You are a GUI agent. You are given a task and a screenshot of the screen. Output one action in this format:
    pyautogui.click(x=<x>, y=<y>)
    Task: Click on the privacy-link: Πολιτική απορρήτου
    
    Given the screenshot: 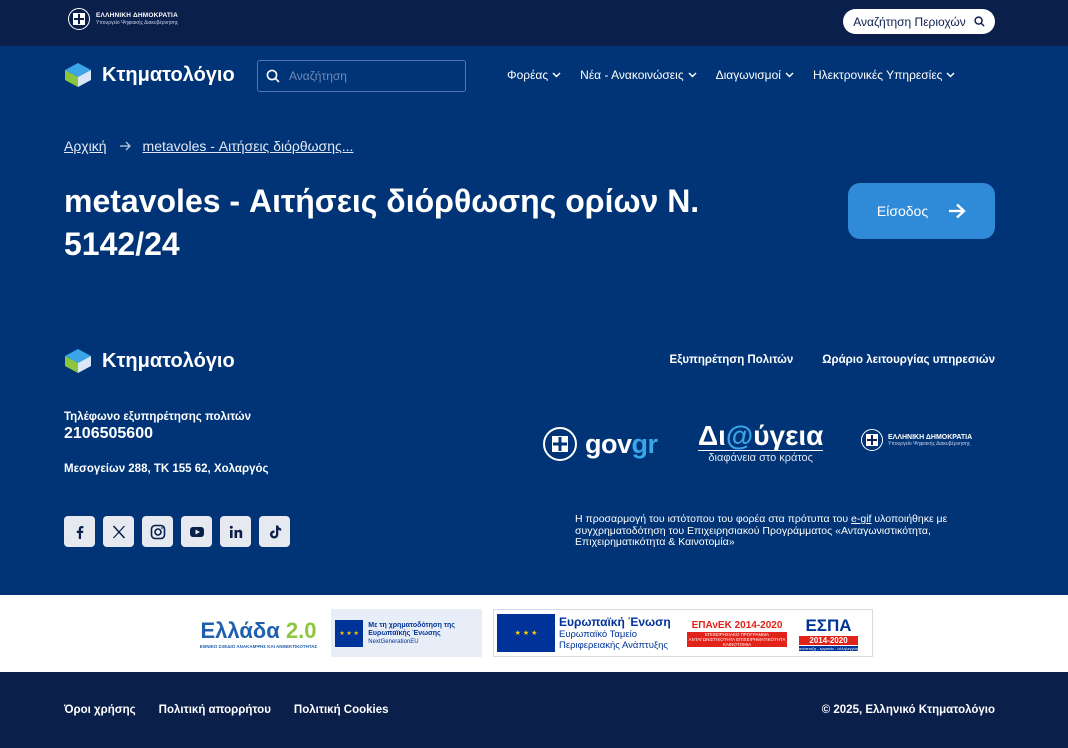 What is the action you would take?
    pyautogui.click(x=215, y=710)
    